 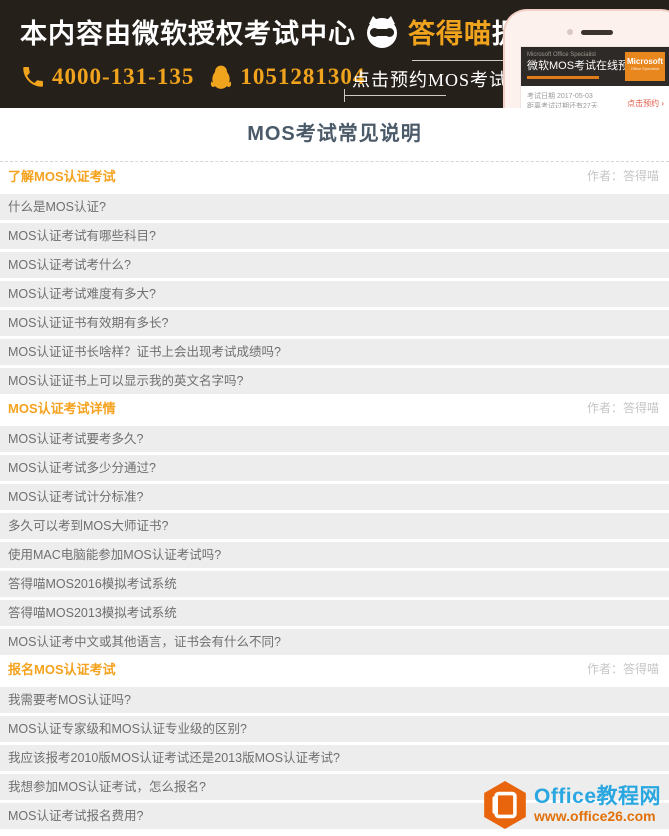 I want to click on microsoft-logo-sub: Office Specialist, so click(x=645, y=68).